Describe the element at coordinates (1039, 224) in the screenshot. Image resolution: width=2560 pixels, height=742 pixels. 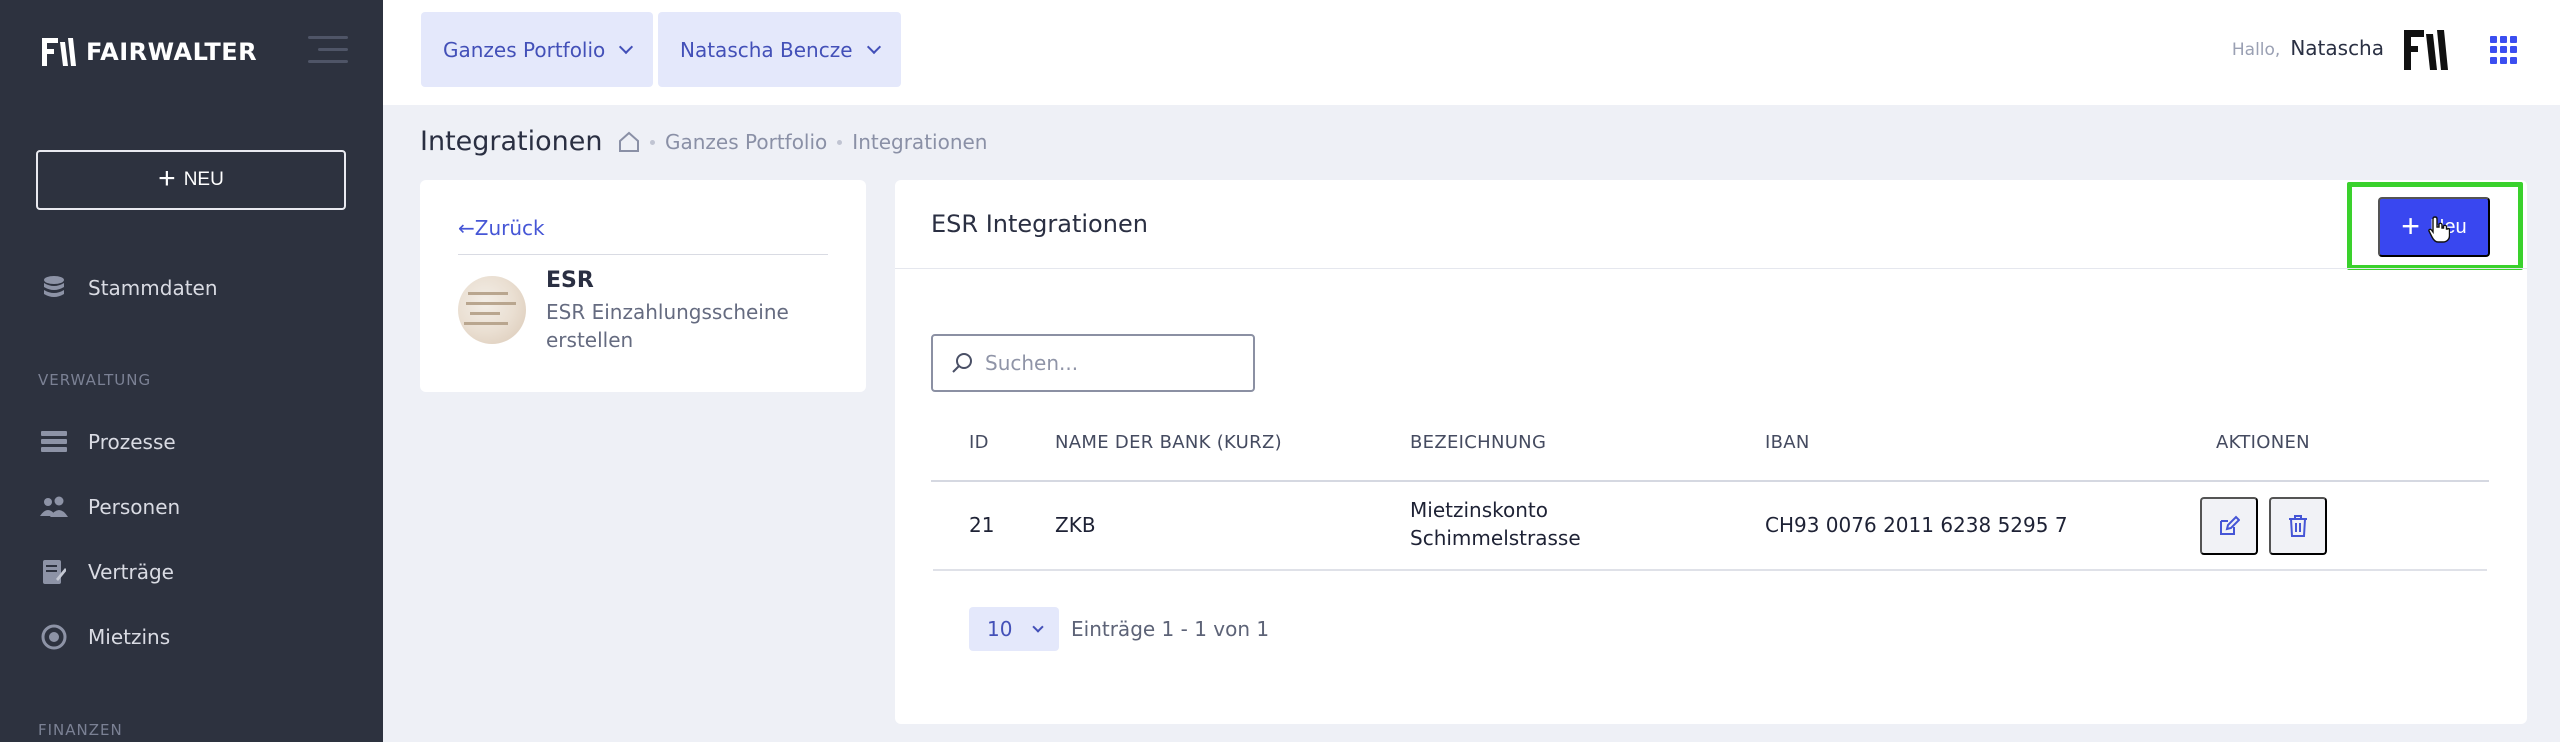
I see `card-title: ESR Integrationen` at that location.